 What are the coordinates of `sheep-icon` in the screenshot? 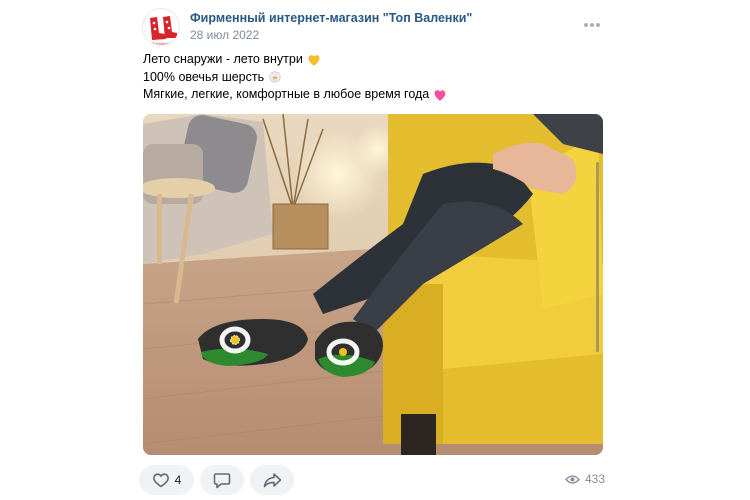 It's located at (275, 77).